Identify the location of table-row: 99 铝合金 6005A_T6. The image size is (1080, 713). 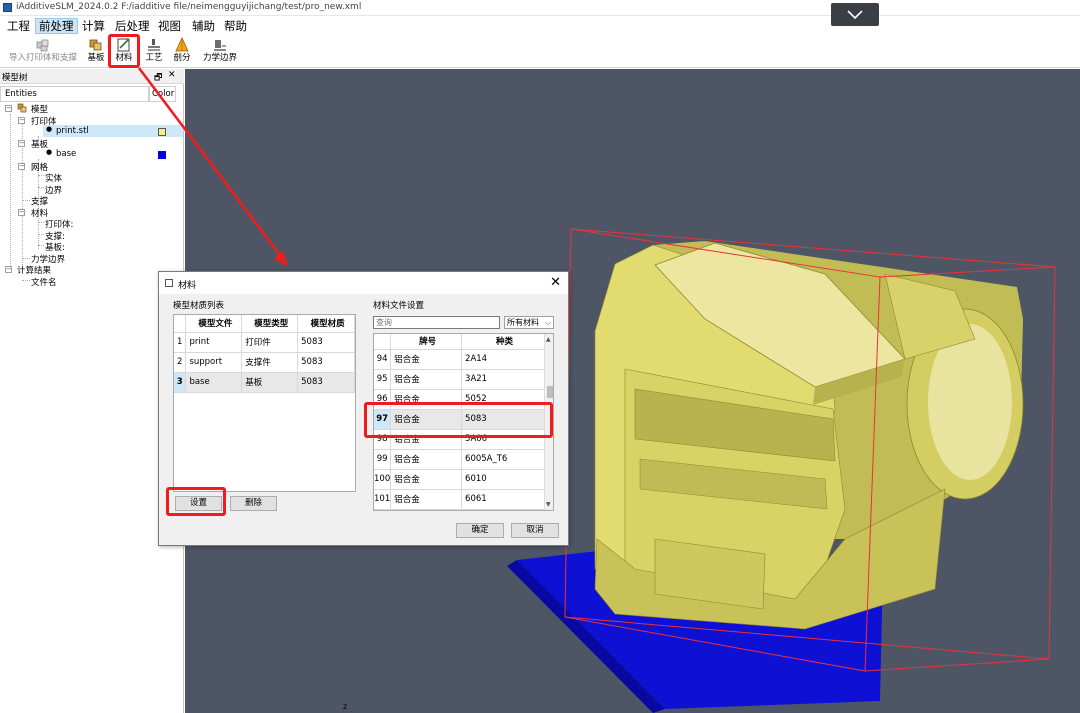
(459, 459).